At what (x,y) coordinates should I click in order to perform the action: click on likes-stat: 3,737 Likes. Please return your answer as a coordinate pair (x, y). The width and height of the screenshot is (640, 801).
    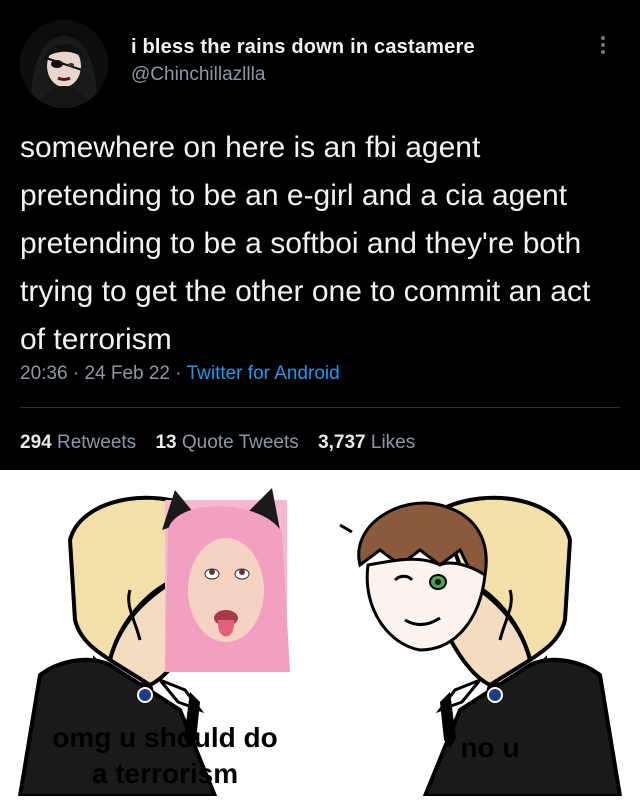
    Looking at the image, I should click on (366, 442).